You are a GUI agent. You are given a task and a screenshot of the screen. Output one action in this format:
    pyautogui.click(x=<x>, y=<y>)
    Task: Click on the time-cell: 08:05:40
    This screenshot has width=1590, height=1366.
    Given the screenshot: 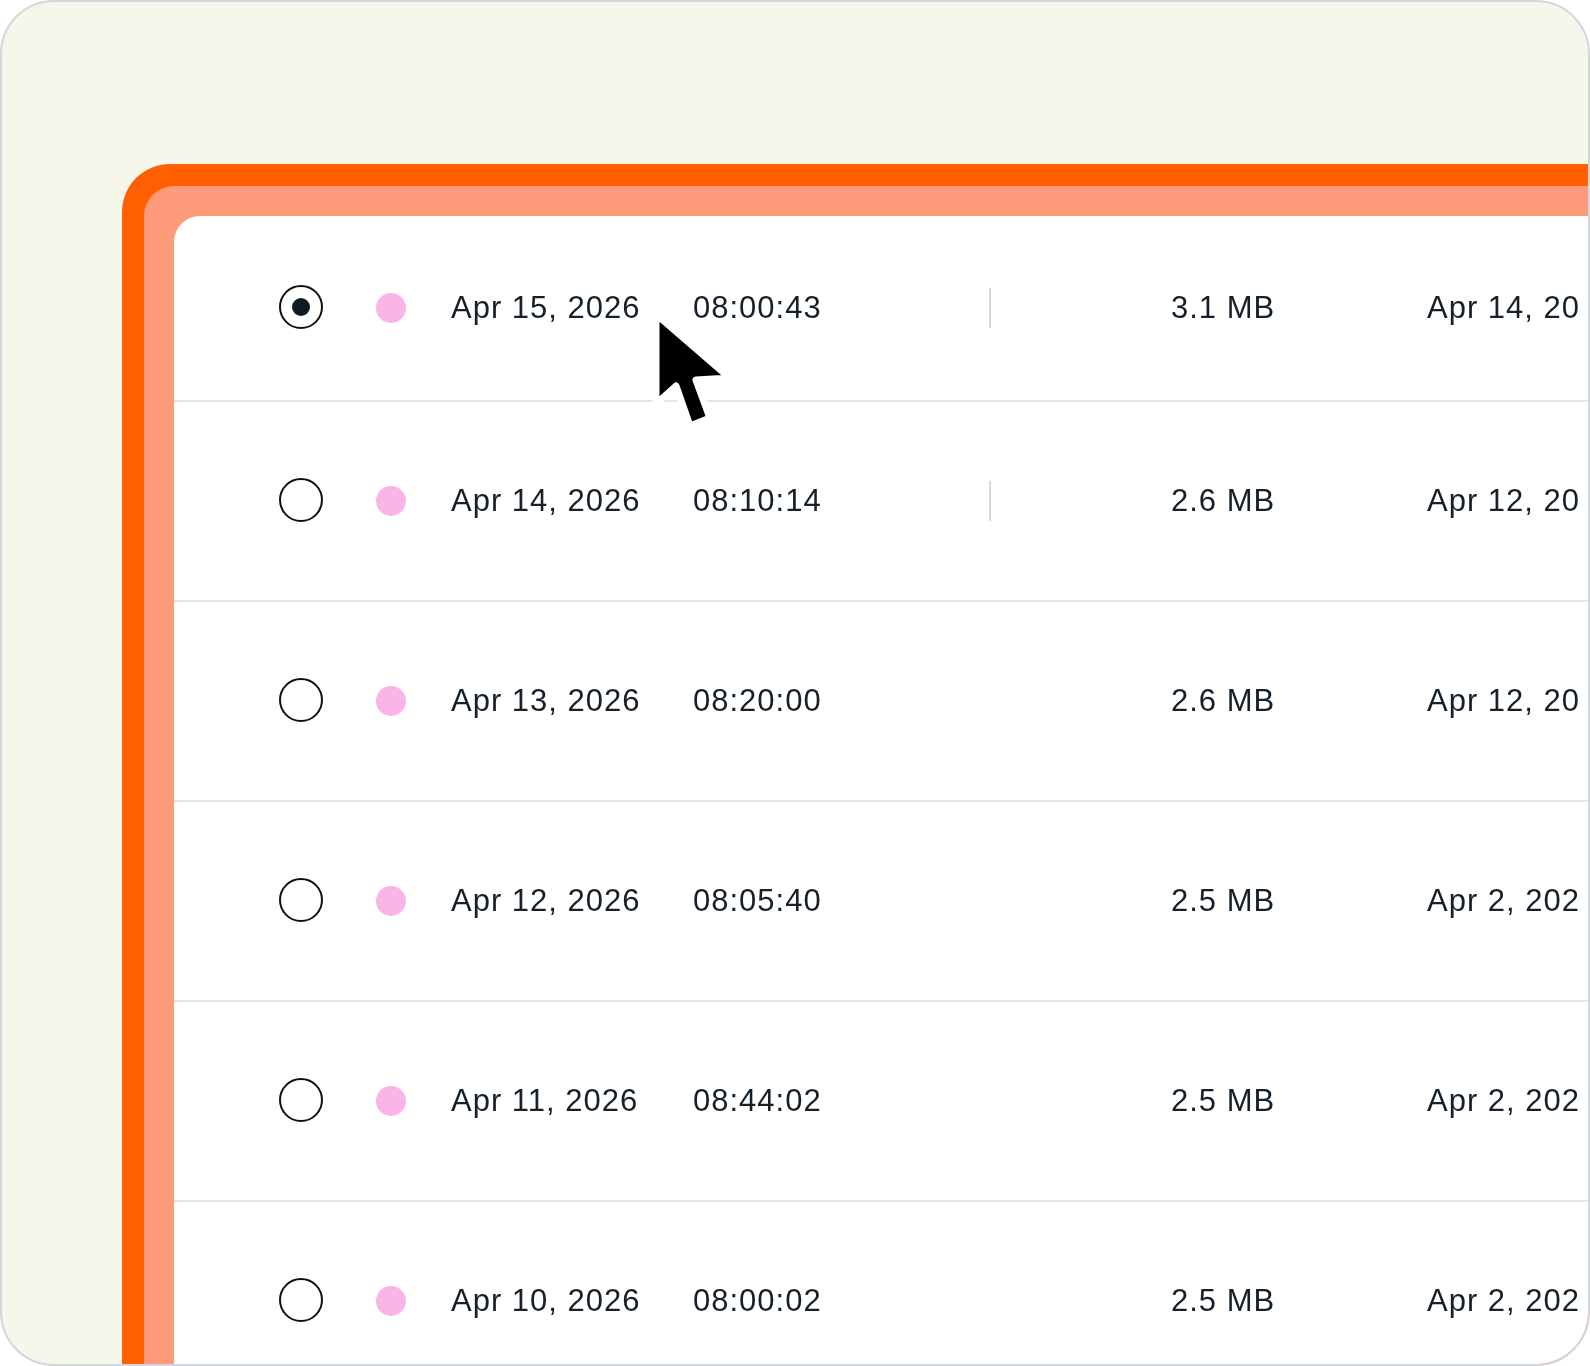 What is the action you would take?
    pyautogui.click(x=757, y=901)
    